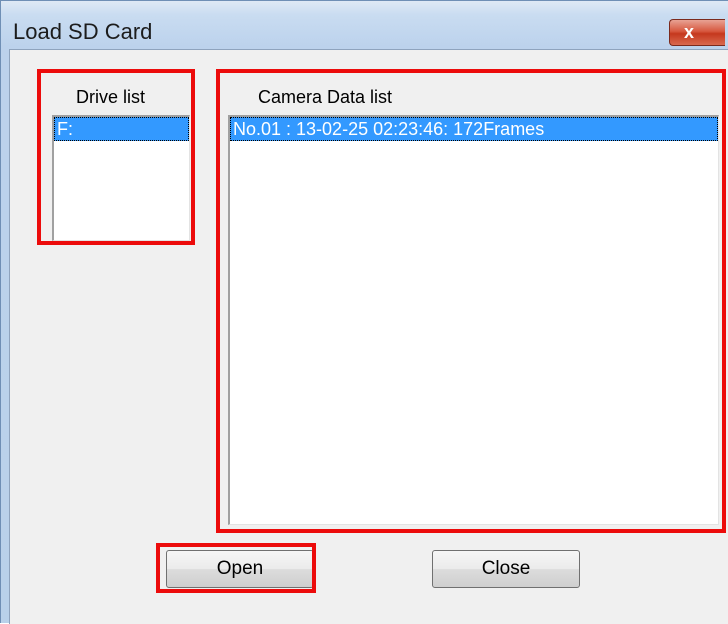 The width and height of the screenshot is (728, 624). What do you see at coordinates (697, 32) in the screenshot?
I see `close-icon: x` at bounding box center [697, 32].